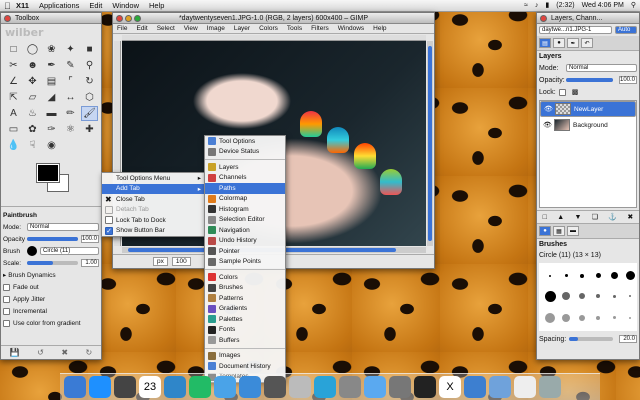 The image size is (640, 400). I want to click on brush-preview-icon, so click(32, 251).